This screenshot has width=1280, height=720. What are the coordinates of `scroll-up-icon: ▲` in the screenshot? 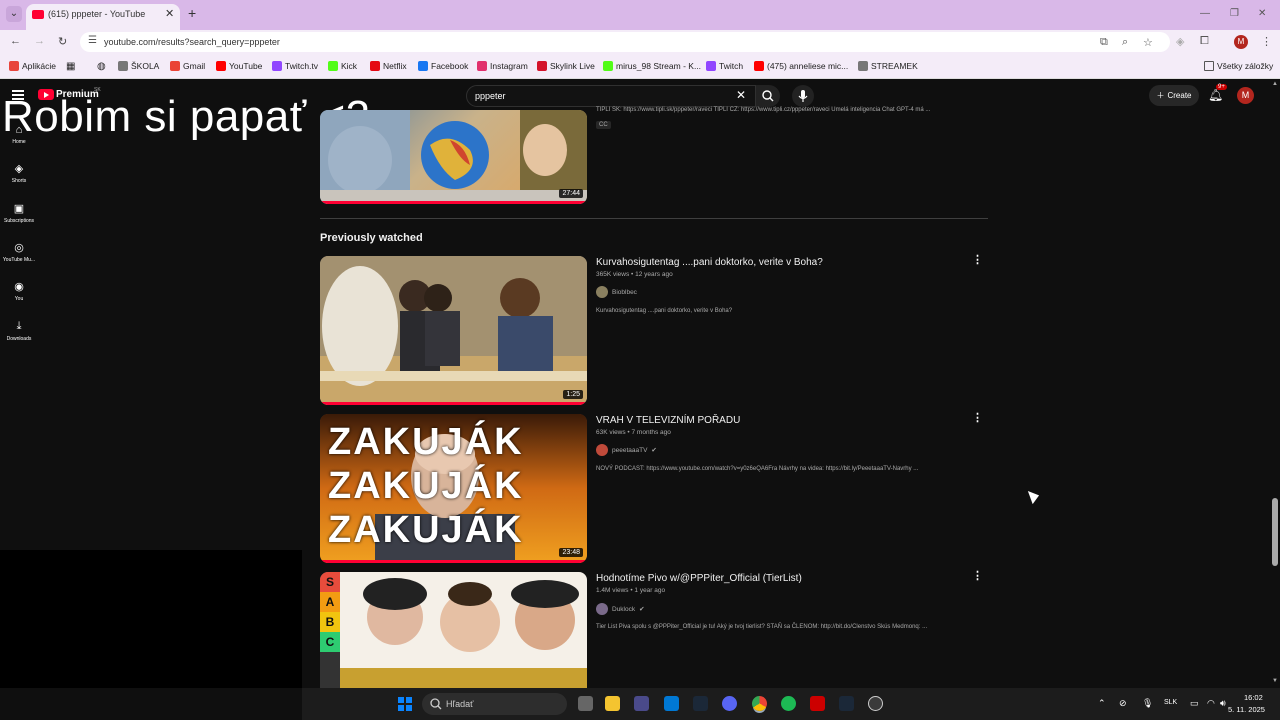 It's located at (1275, 84).